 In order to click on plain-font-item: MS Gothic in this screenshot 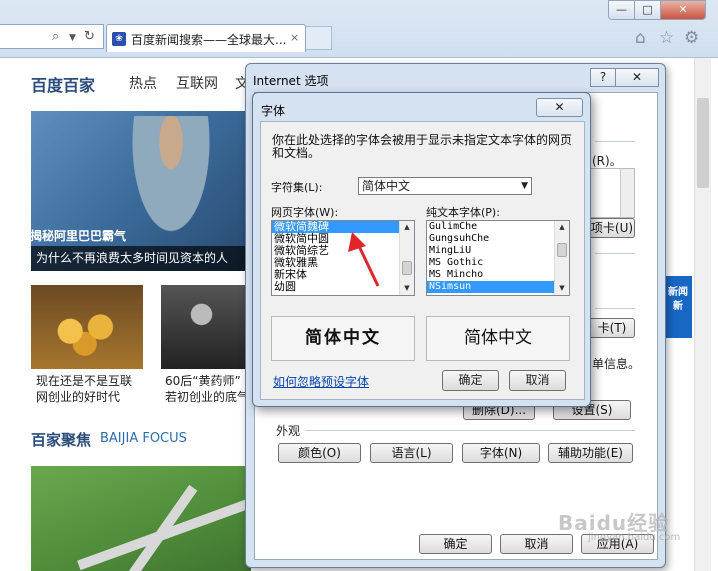, I will do `click(498, 263)`.